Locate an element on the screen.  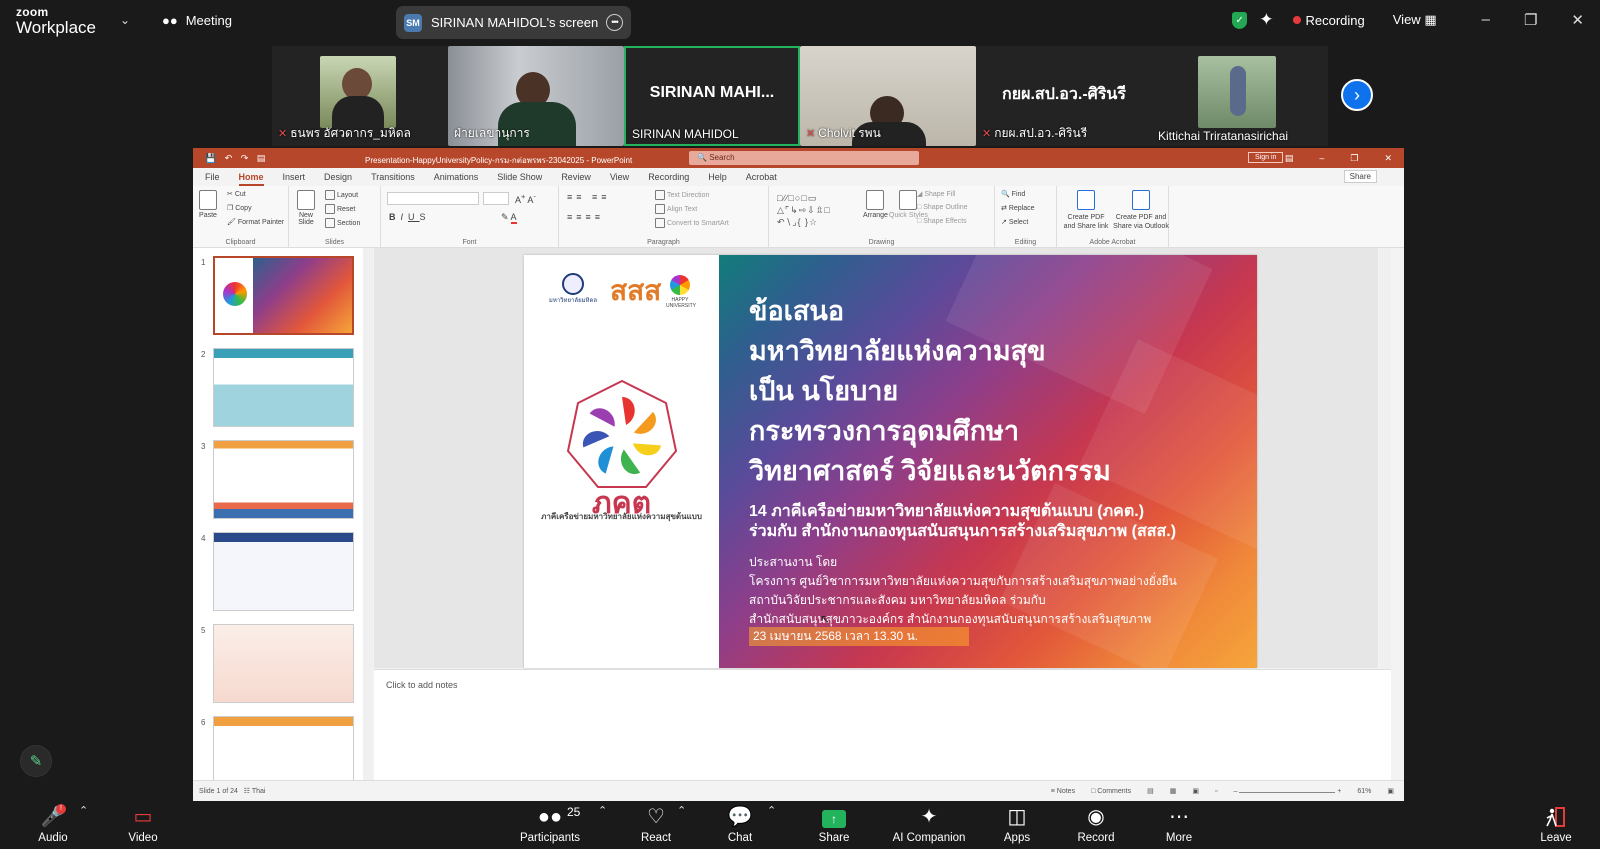
font-name-box is located at coordinates (433, 198).